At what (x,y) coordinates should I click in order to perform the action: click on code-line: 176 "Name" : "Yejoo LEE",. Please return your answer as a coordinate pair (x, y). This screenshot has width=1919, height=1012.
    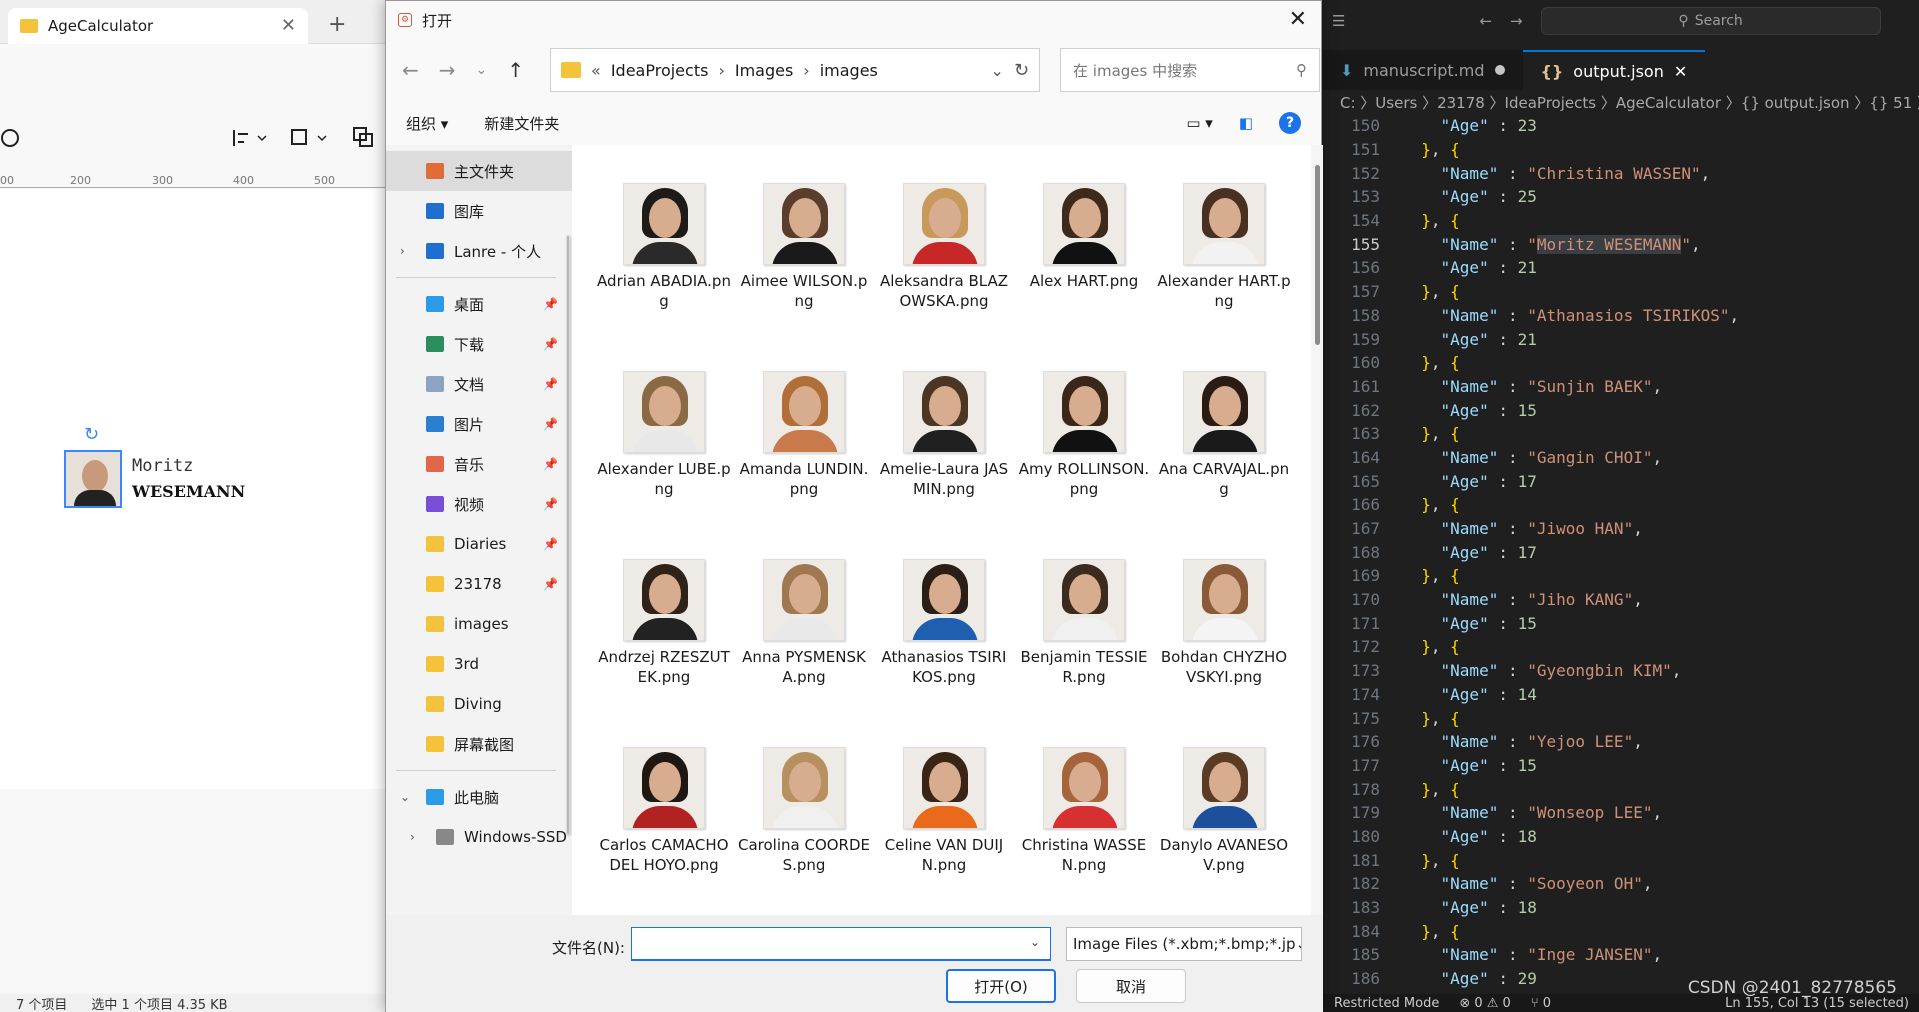
    Looking at the image, I should click on (1620, 742).